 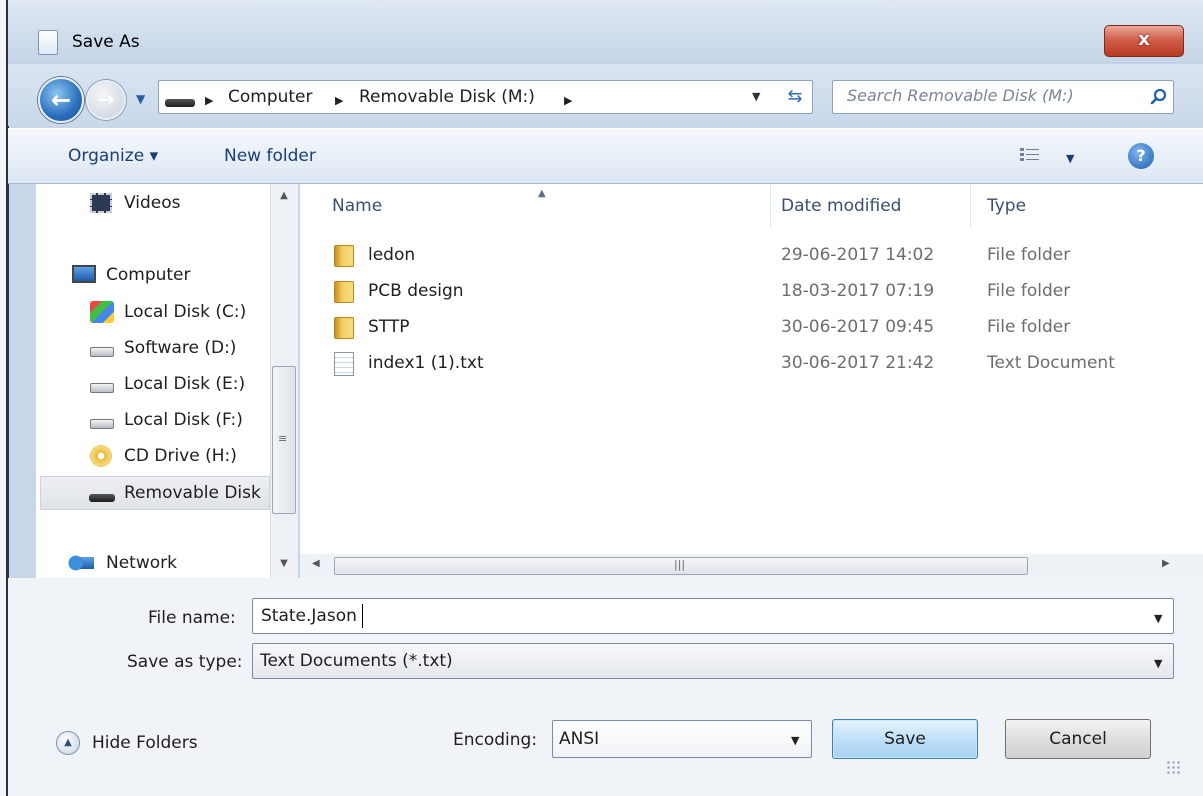 What do you see at coordinates (447, 97) in the screenshot?
I see `breadcrumb-removable-disk: Removable Disk (M:)` at bounding box center [447, 97].